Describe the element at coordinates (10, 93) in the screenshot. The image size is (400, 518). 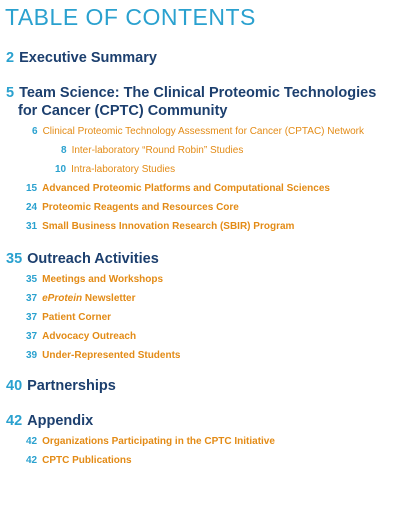
I see `page-number: 5` at that location.